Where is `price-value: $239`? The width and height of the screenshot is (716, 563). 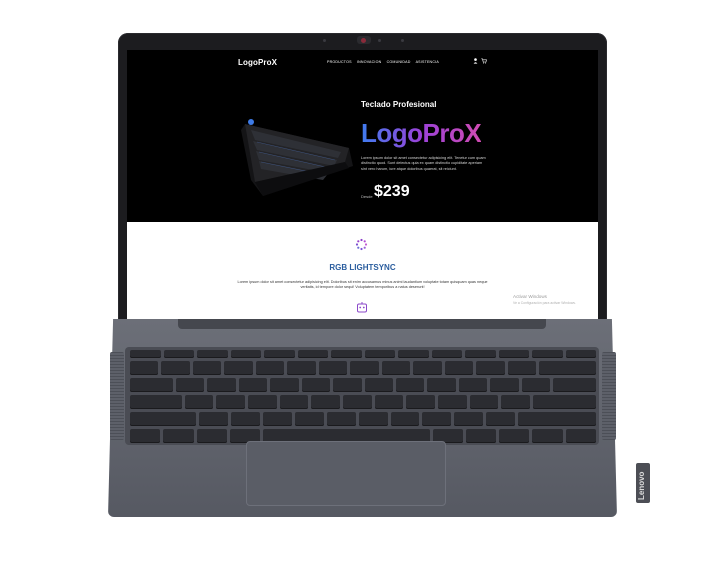
price-value: $239 is located at coordinates (392, 191).